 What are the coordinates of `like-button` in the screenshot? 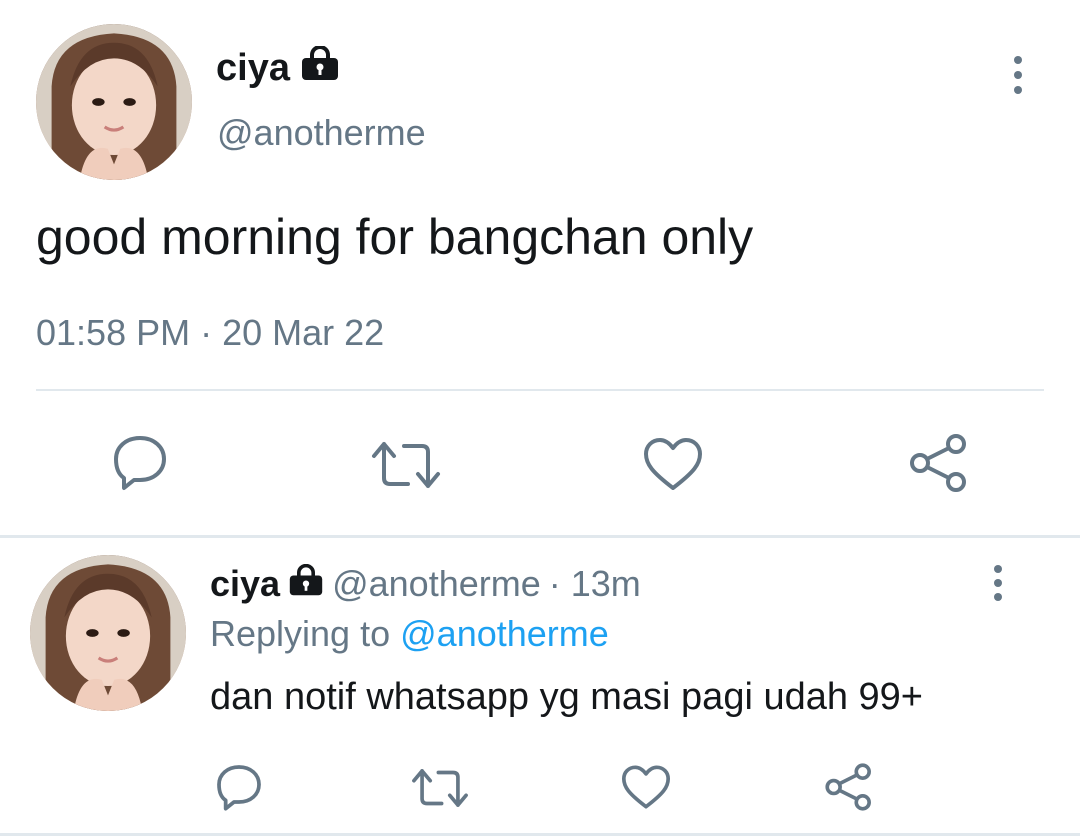 It's located at (673, 464).